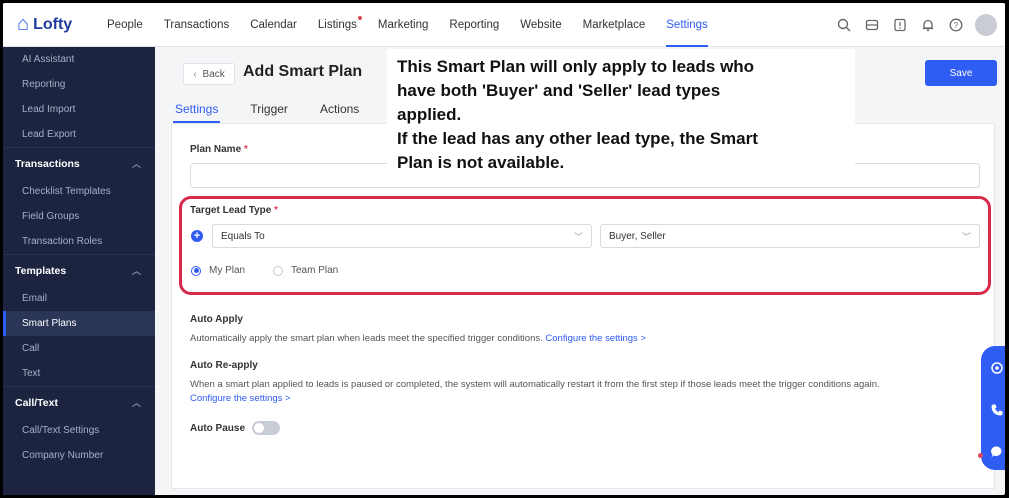 This screenshot has height=498, width=1009. Describe the element at coordinates (79, 191) in the screenshot. I see `sidebar-item-checklist-templates: Checklist Templates` at that location.